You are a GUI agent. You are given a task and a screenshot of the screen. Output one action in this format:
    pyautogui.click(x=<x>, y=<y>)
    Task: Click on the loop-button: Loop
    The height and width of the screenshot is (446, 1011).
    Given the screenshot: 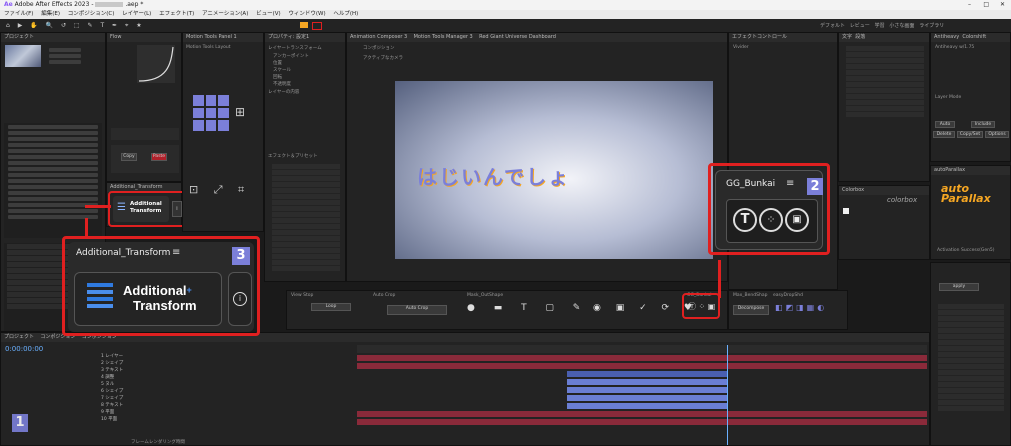 What is the action you would take?
    pyautogui.click(x=331, y=307)
    